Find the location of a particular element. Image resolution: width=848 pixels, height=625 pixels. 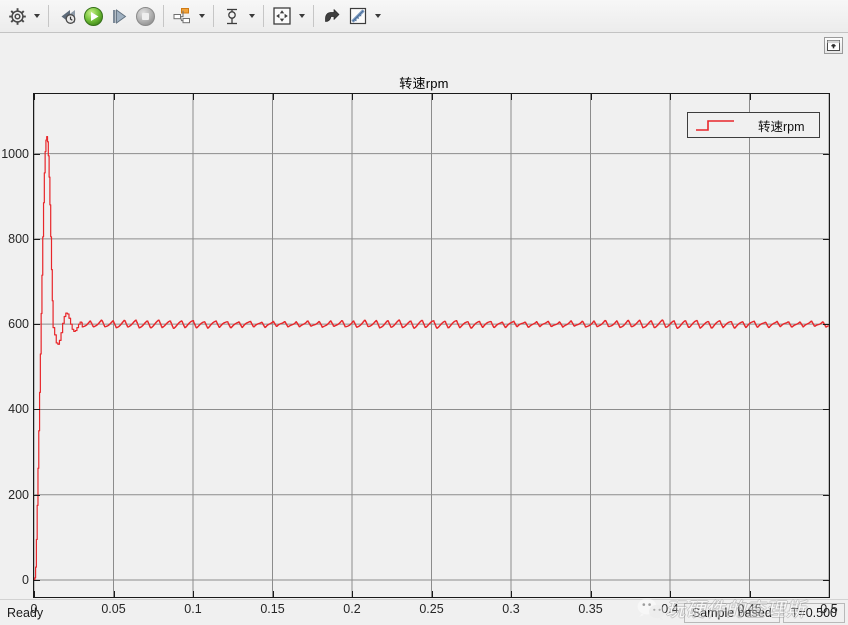

x-tick-label: 0.4 is located at coordinates (670, 609).